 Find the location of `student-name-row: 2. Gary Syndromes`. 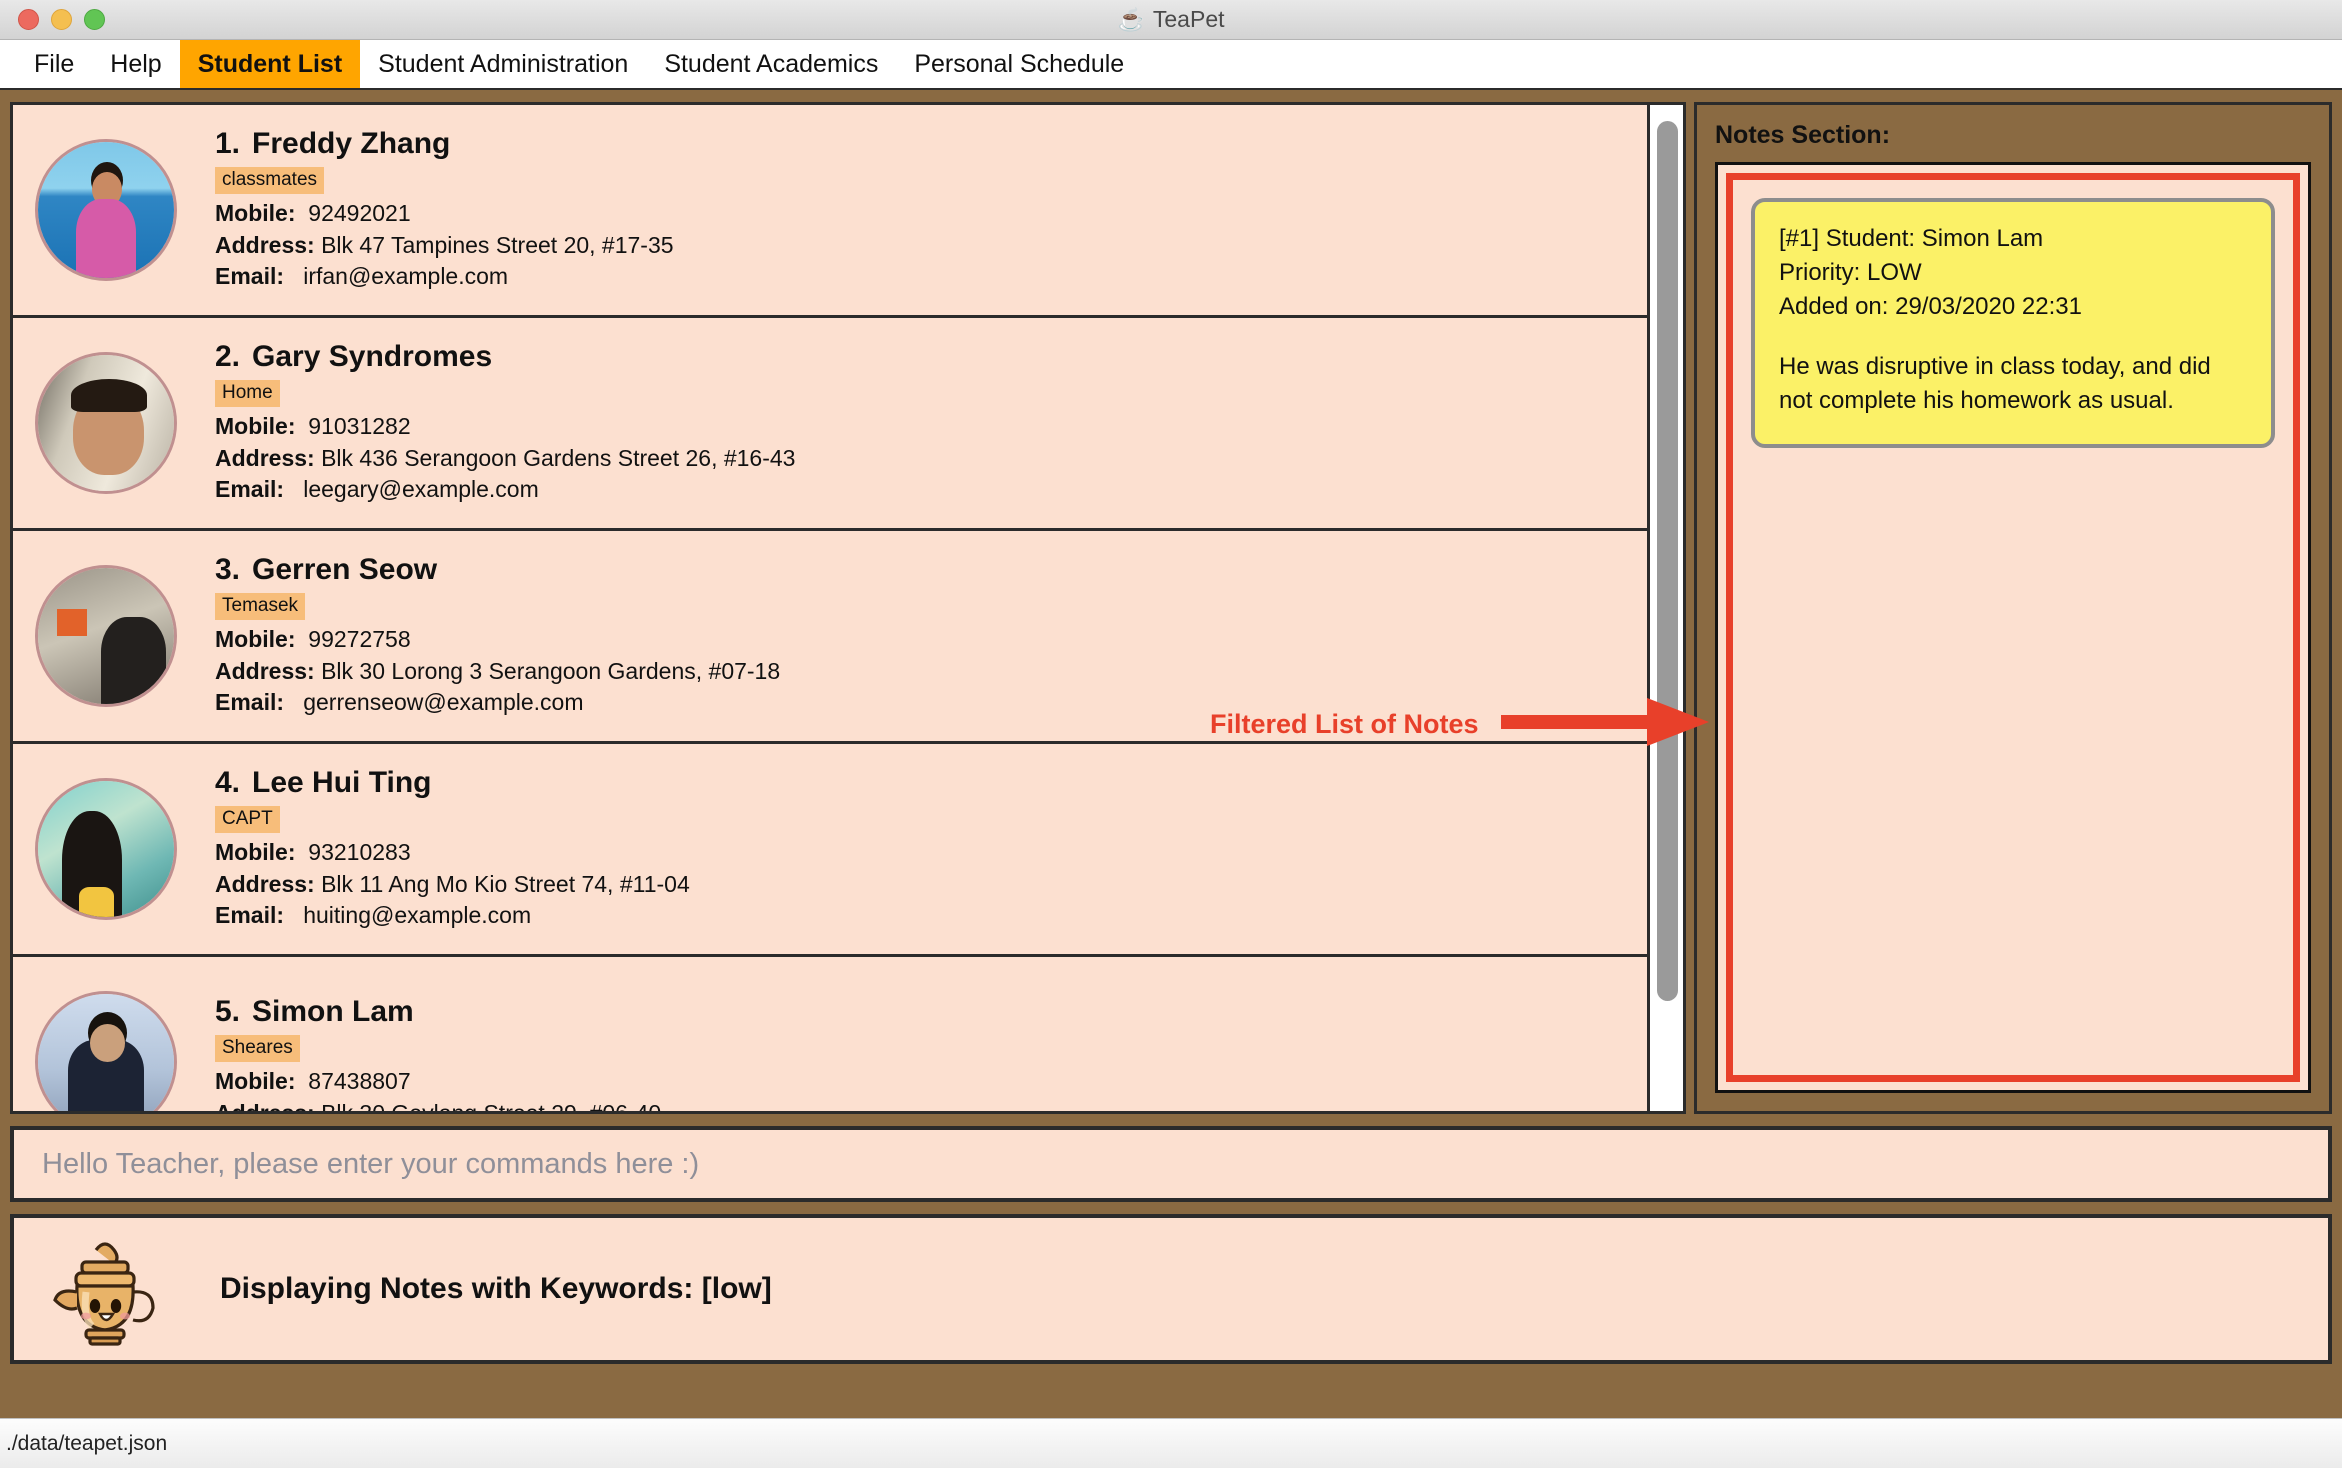

student-name-row: 2. Gary Syndromes is located at coordinates (505, 357).